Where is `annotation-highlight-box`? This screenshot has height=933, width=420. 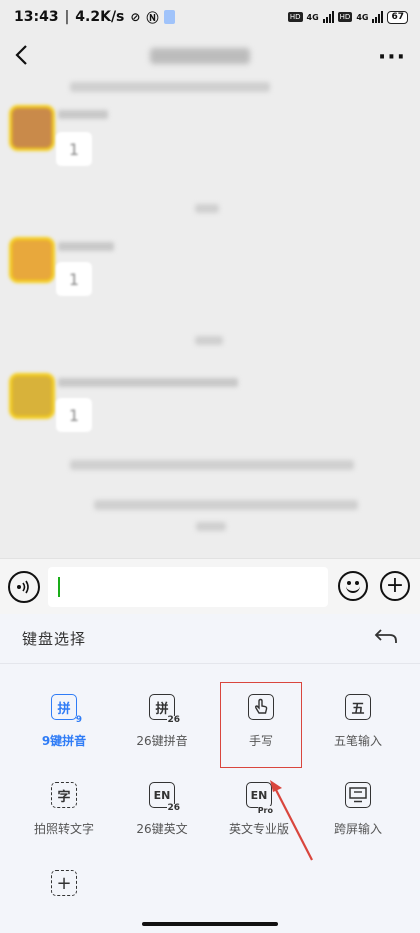
annotation-highlight-box is located at coordinates (261, 725).